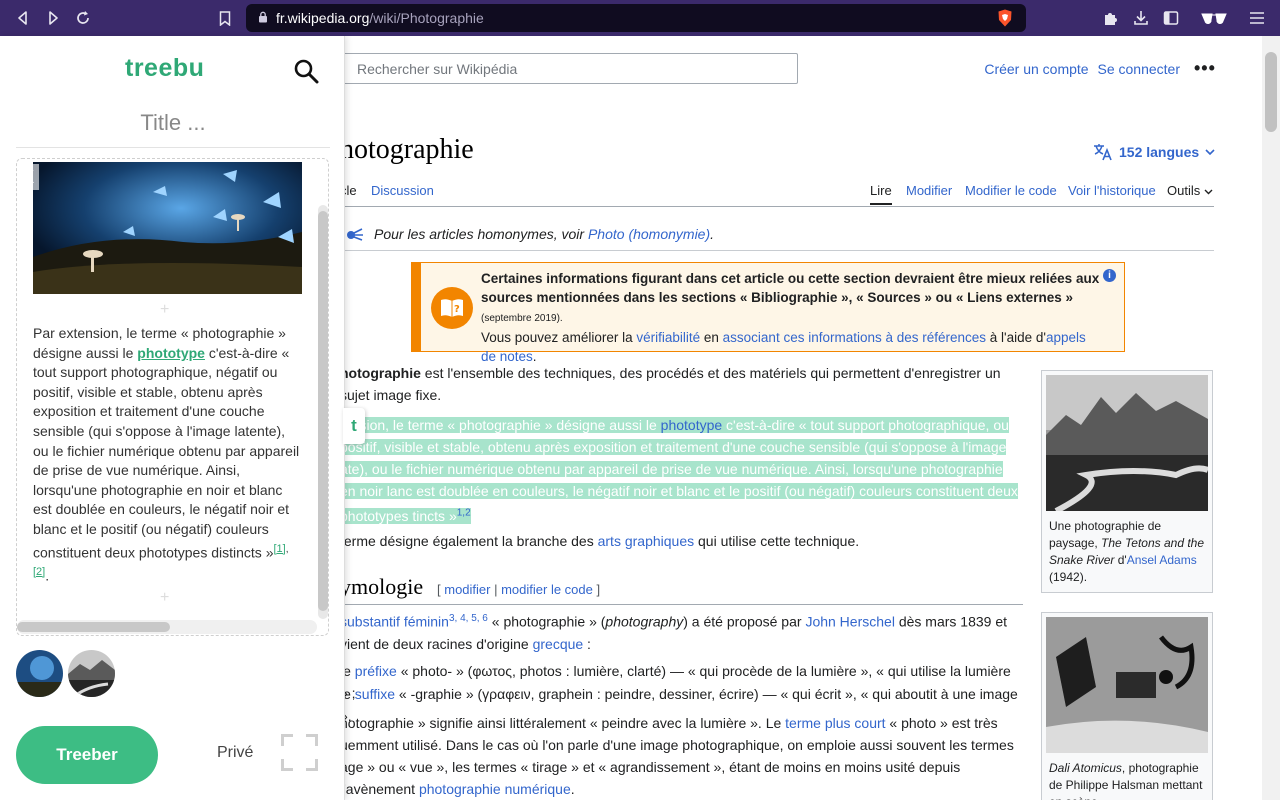 The image size is (1280, 800). What do you see at coordinates (1139, 69) in the screenshot?
I see `login-link: Se connecter` at bounding box center [1139, 69].